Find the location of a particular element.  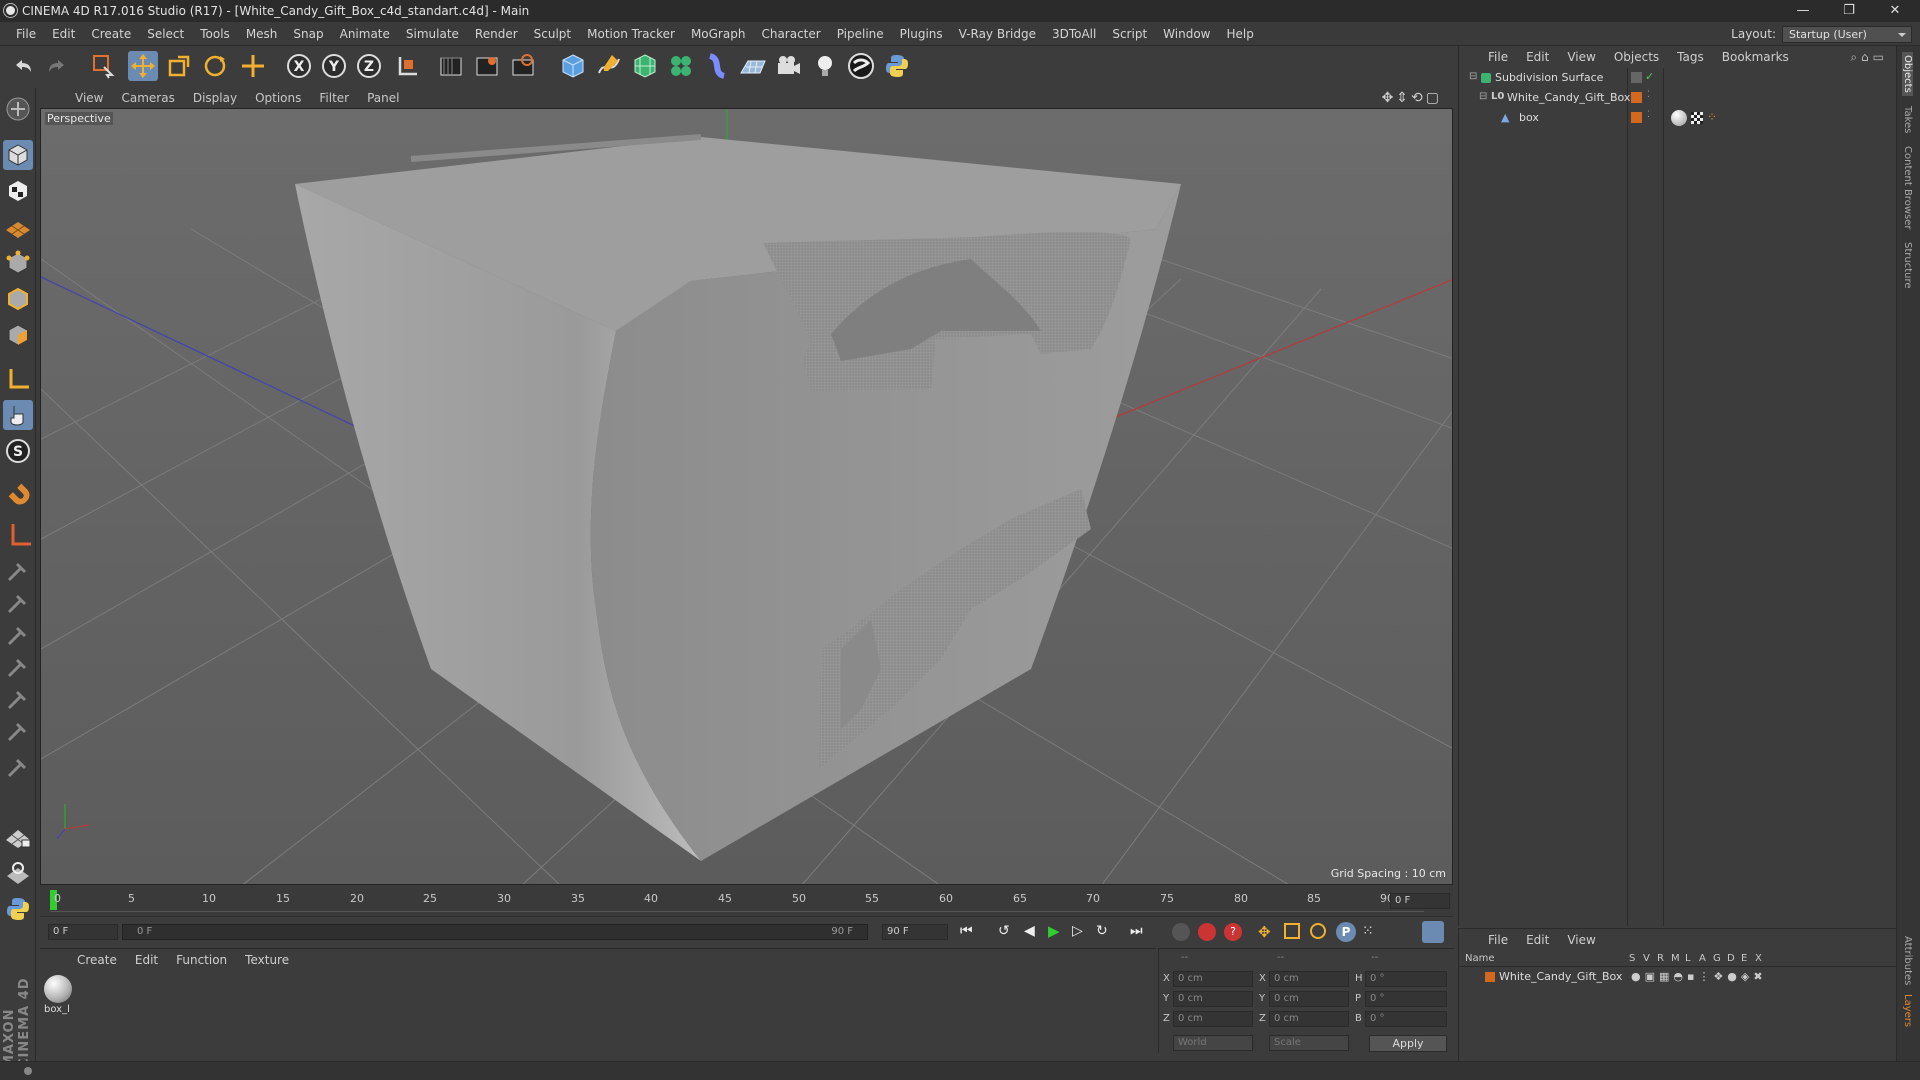

restore-button: ❐ is located at coordinates (1849, 11).